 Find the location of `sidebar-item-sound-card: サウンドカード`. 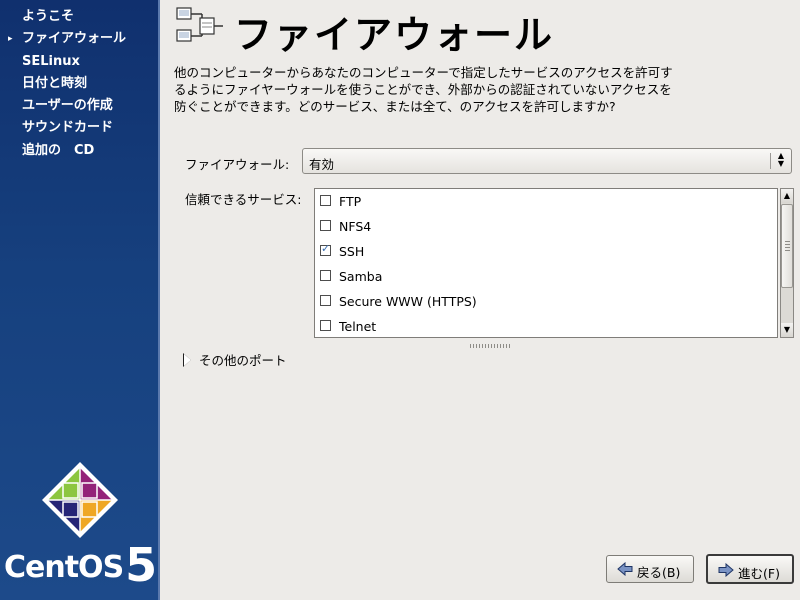

sidebar-item-sound-card: サウンドカード is located at coordinates (79, 128).